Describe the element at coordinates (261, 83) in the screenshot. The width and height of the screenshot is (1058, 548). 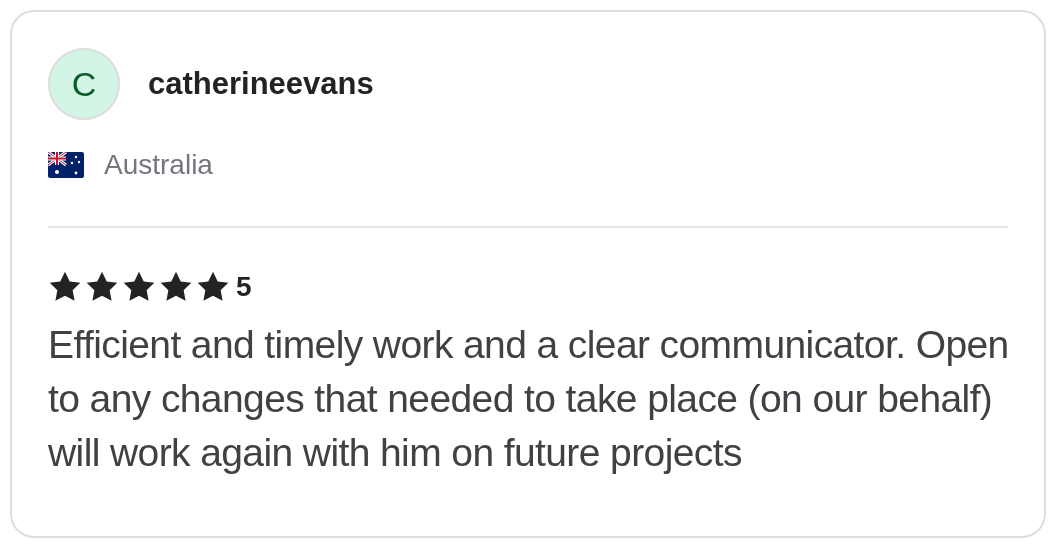
I see `reviewer-name: catherineevans` at that location.